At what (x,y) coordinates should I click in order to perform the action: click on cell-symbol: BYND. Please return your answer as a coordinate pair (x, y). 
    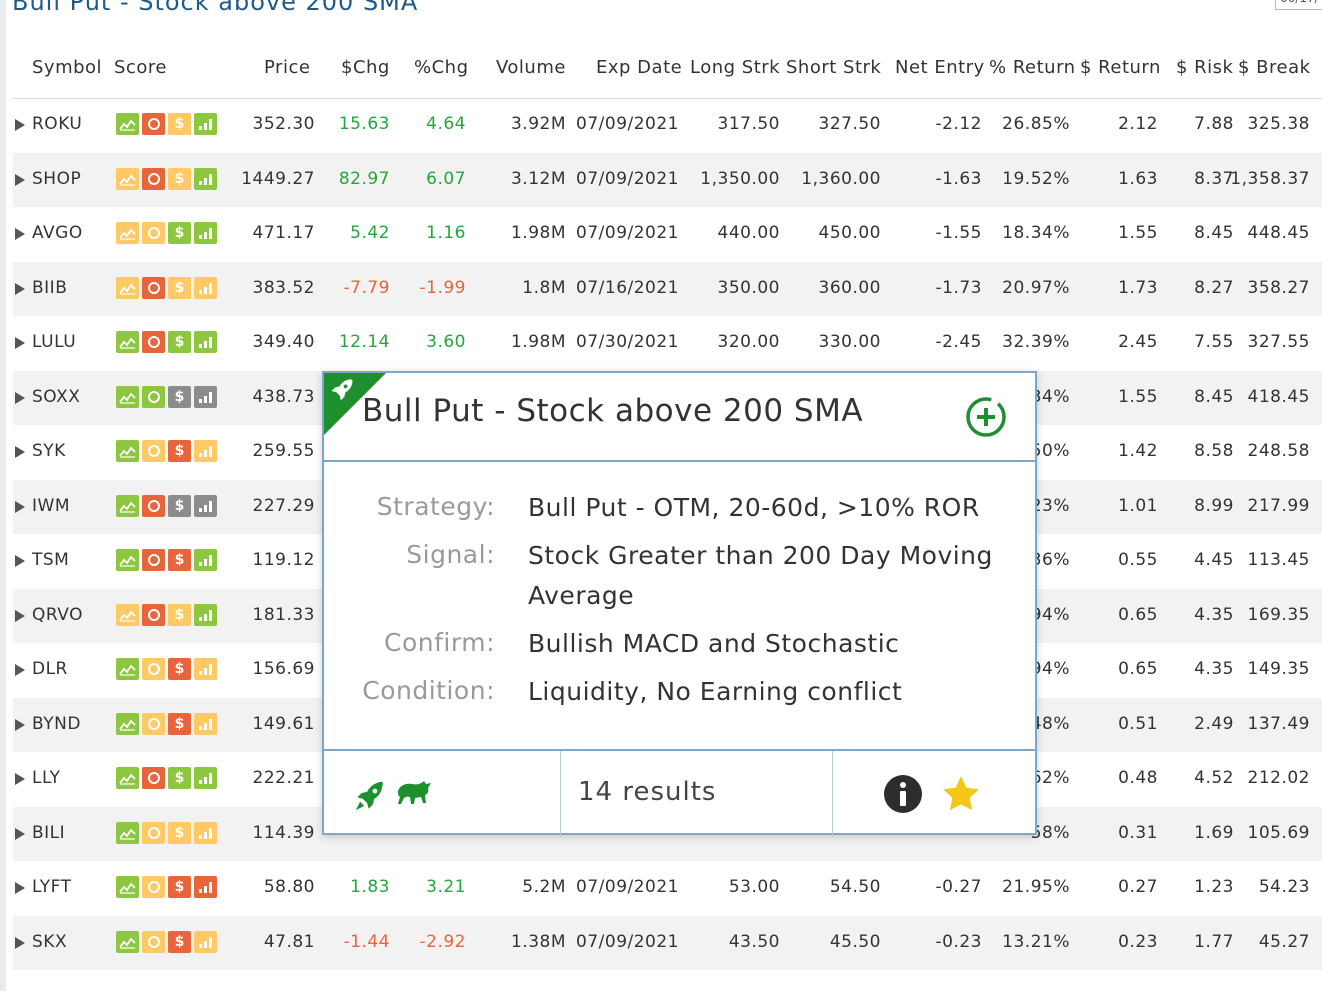
    Looking at the image, I should click on (56, 724).